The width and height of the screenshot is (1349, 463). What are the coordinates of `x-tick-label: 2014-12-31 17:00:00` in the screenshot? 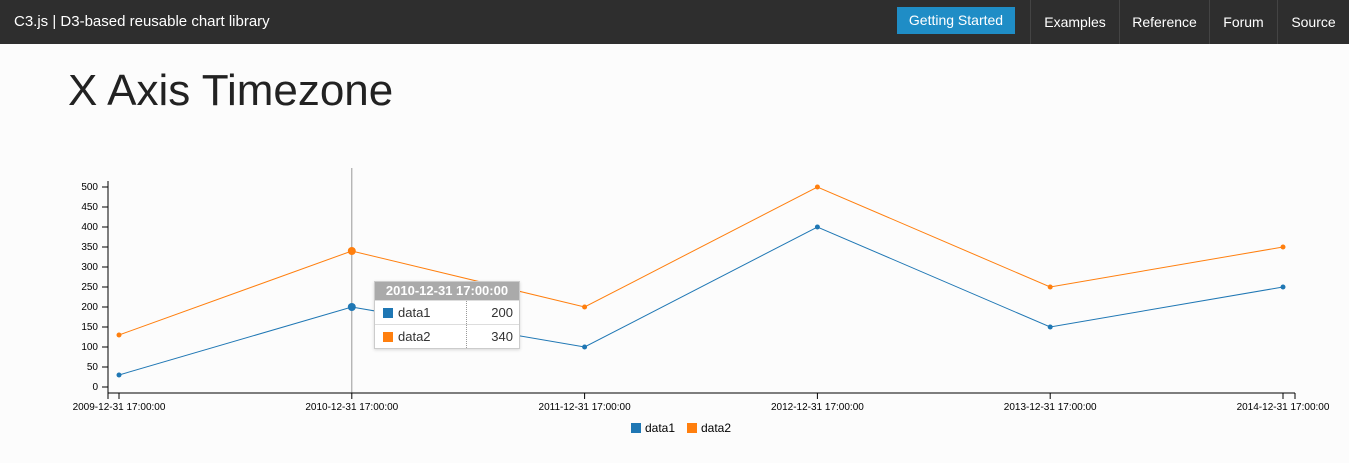 It's located at (1283, 407).